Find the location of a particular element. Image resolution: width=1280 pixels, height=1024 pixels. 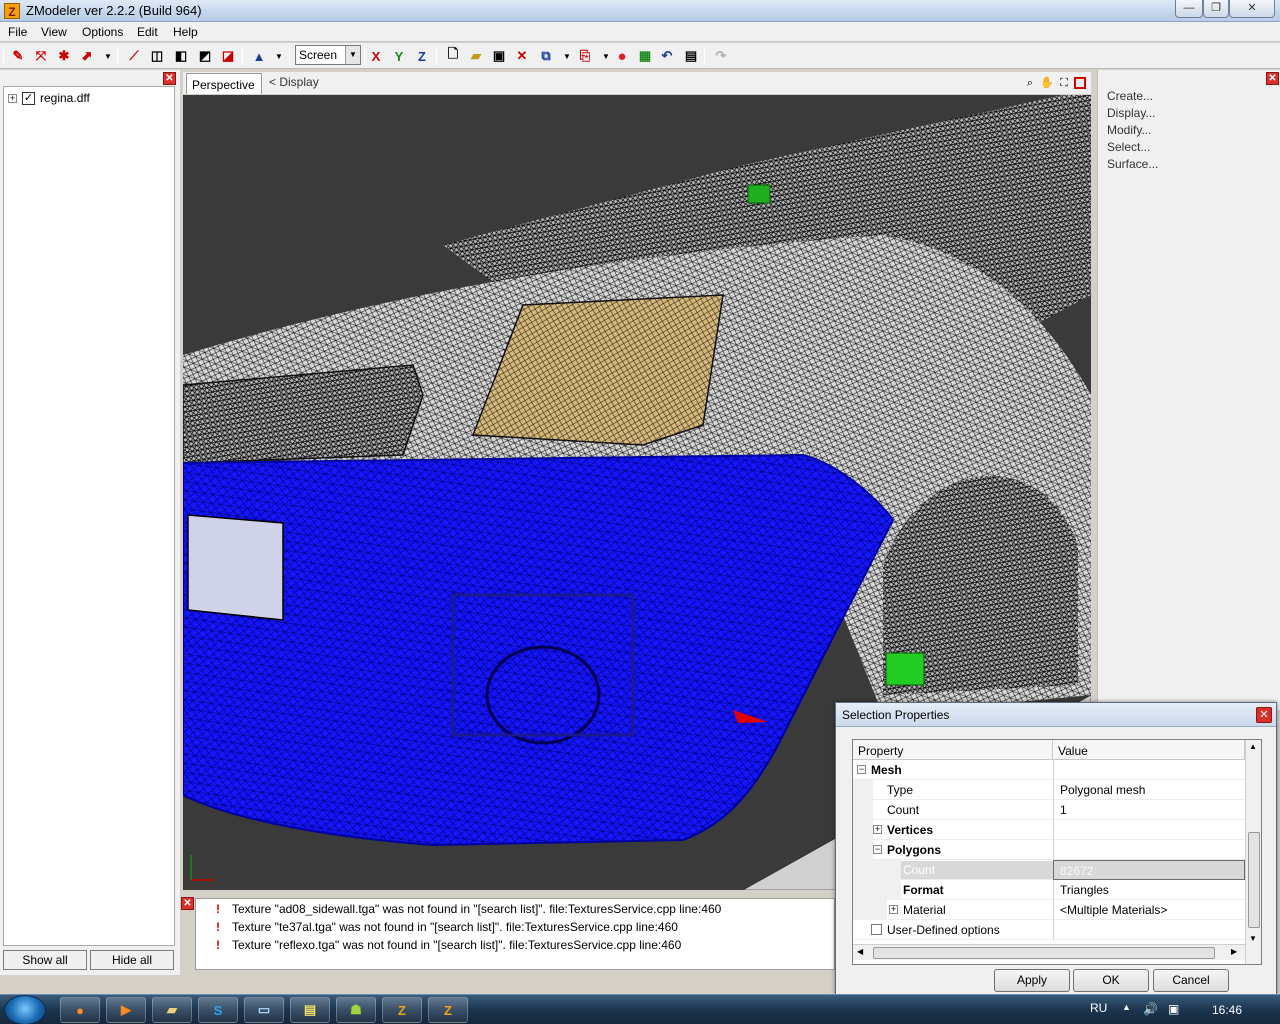

collapse-icon: − is located at coordinates (861, 769).